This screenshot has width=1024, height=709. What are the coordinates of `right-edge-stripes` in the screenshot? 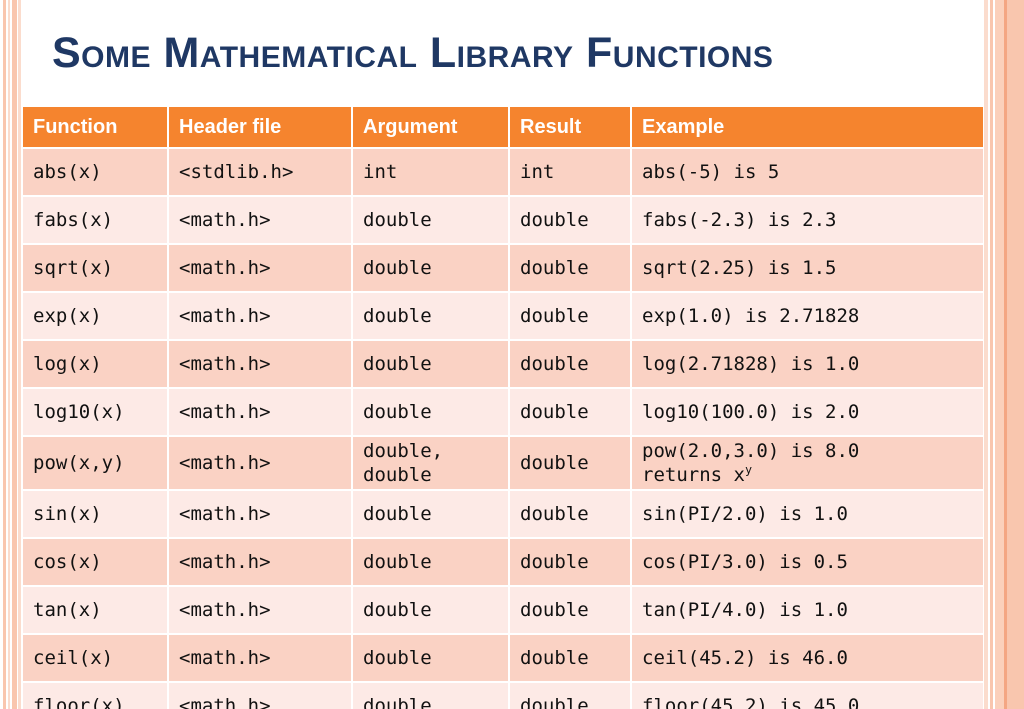 It's located at (1004, 354).